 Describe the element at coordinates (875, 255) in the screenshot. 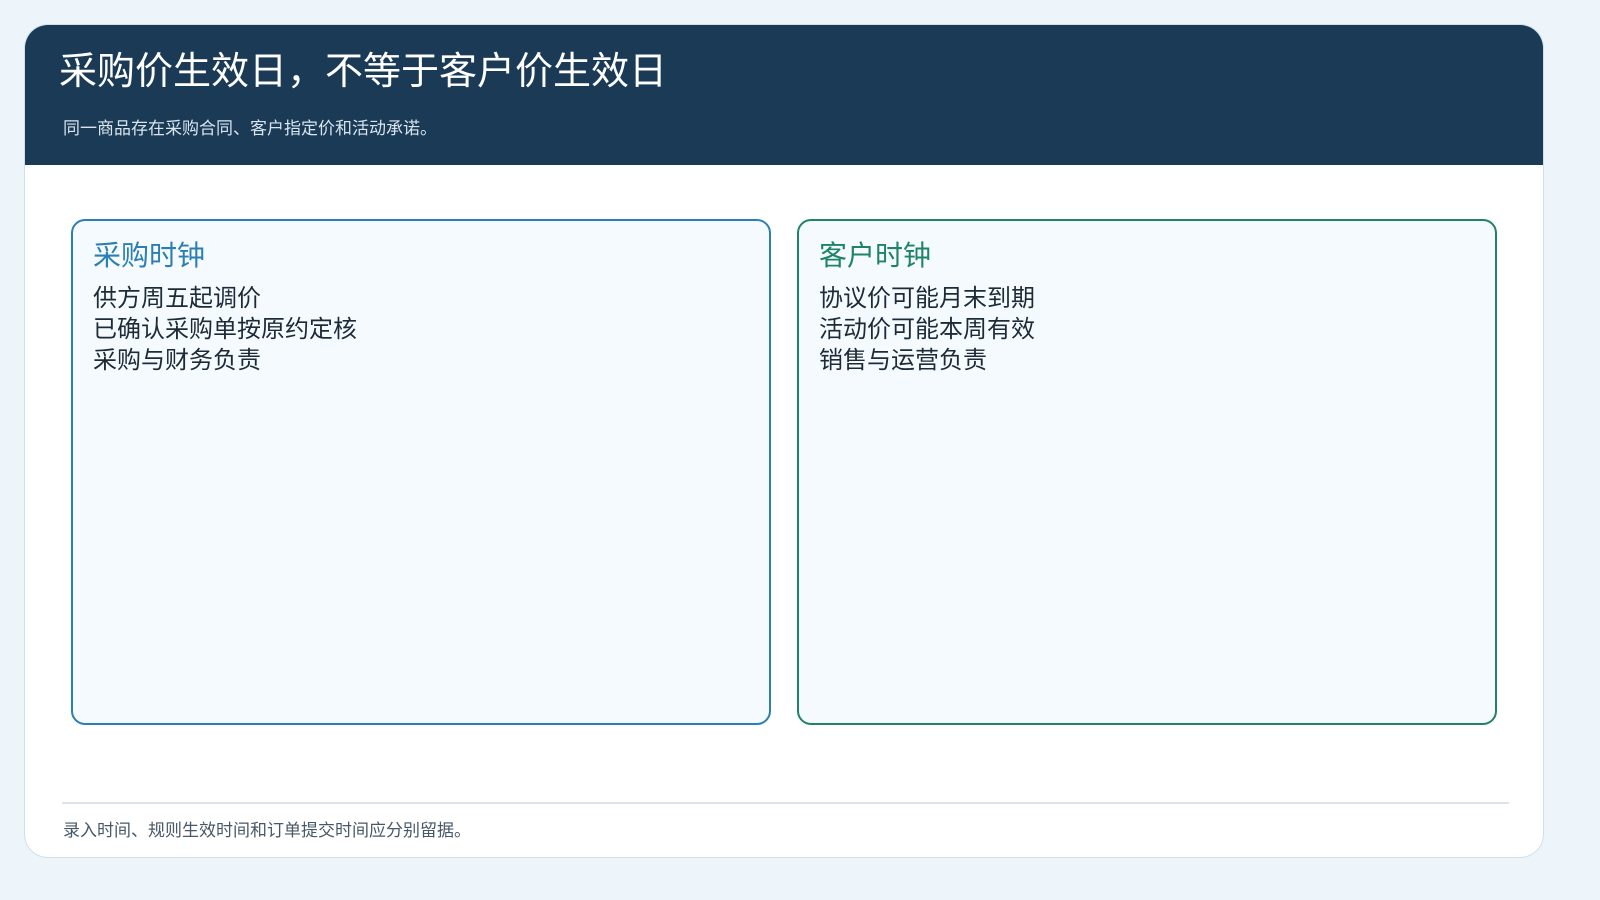

I see `panel-title-customer: 客户时钟` at that location.